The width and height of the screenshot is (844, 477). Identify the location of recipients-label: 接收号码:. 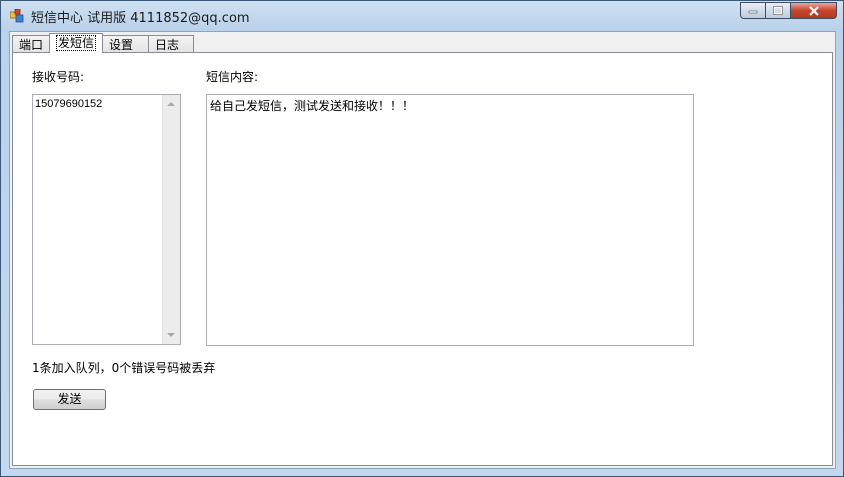
(58, 77).